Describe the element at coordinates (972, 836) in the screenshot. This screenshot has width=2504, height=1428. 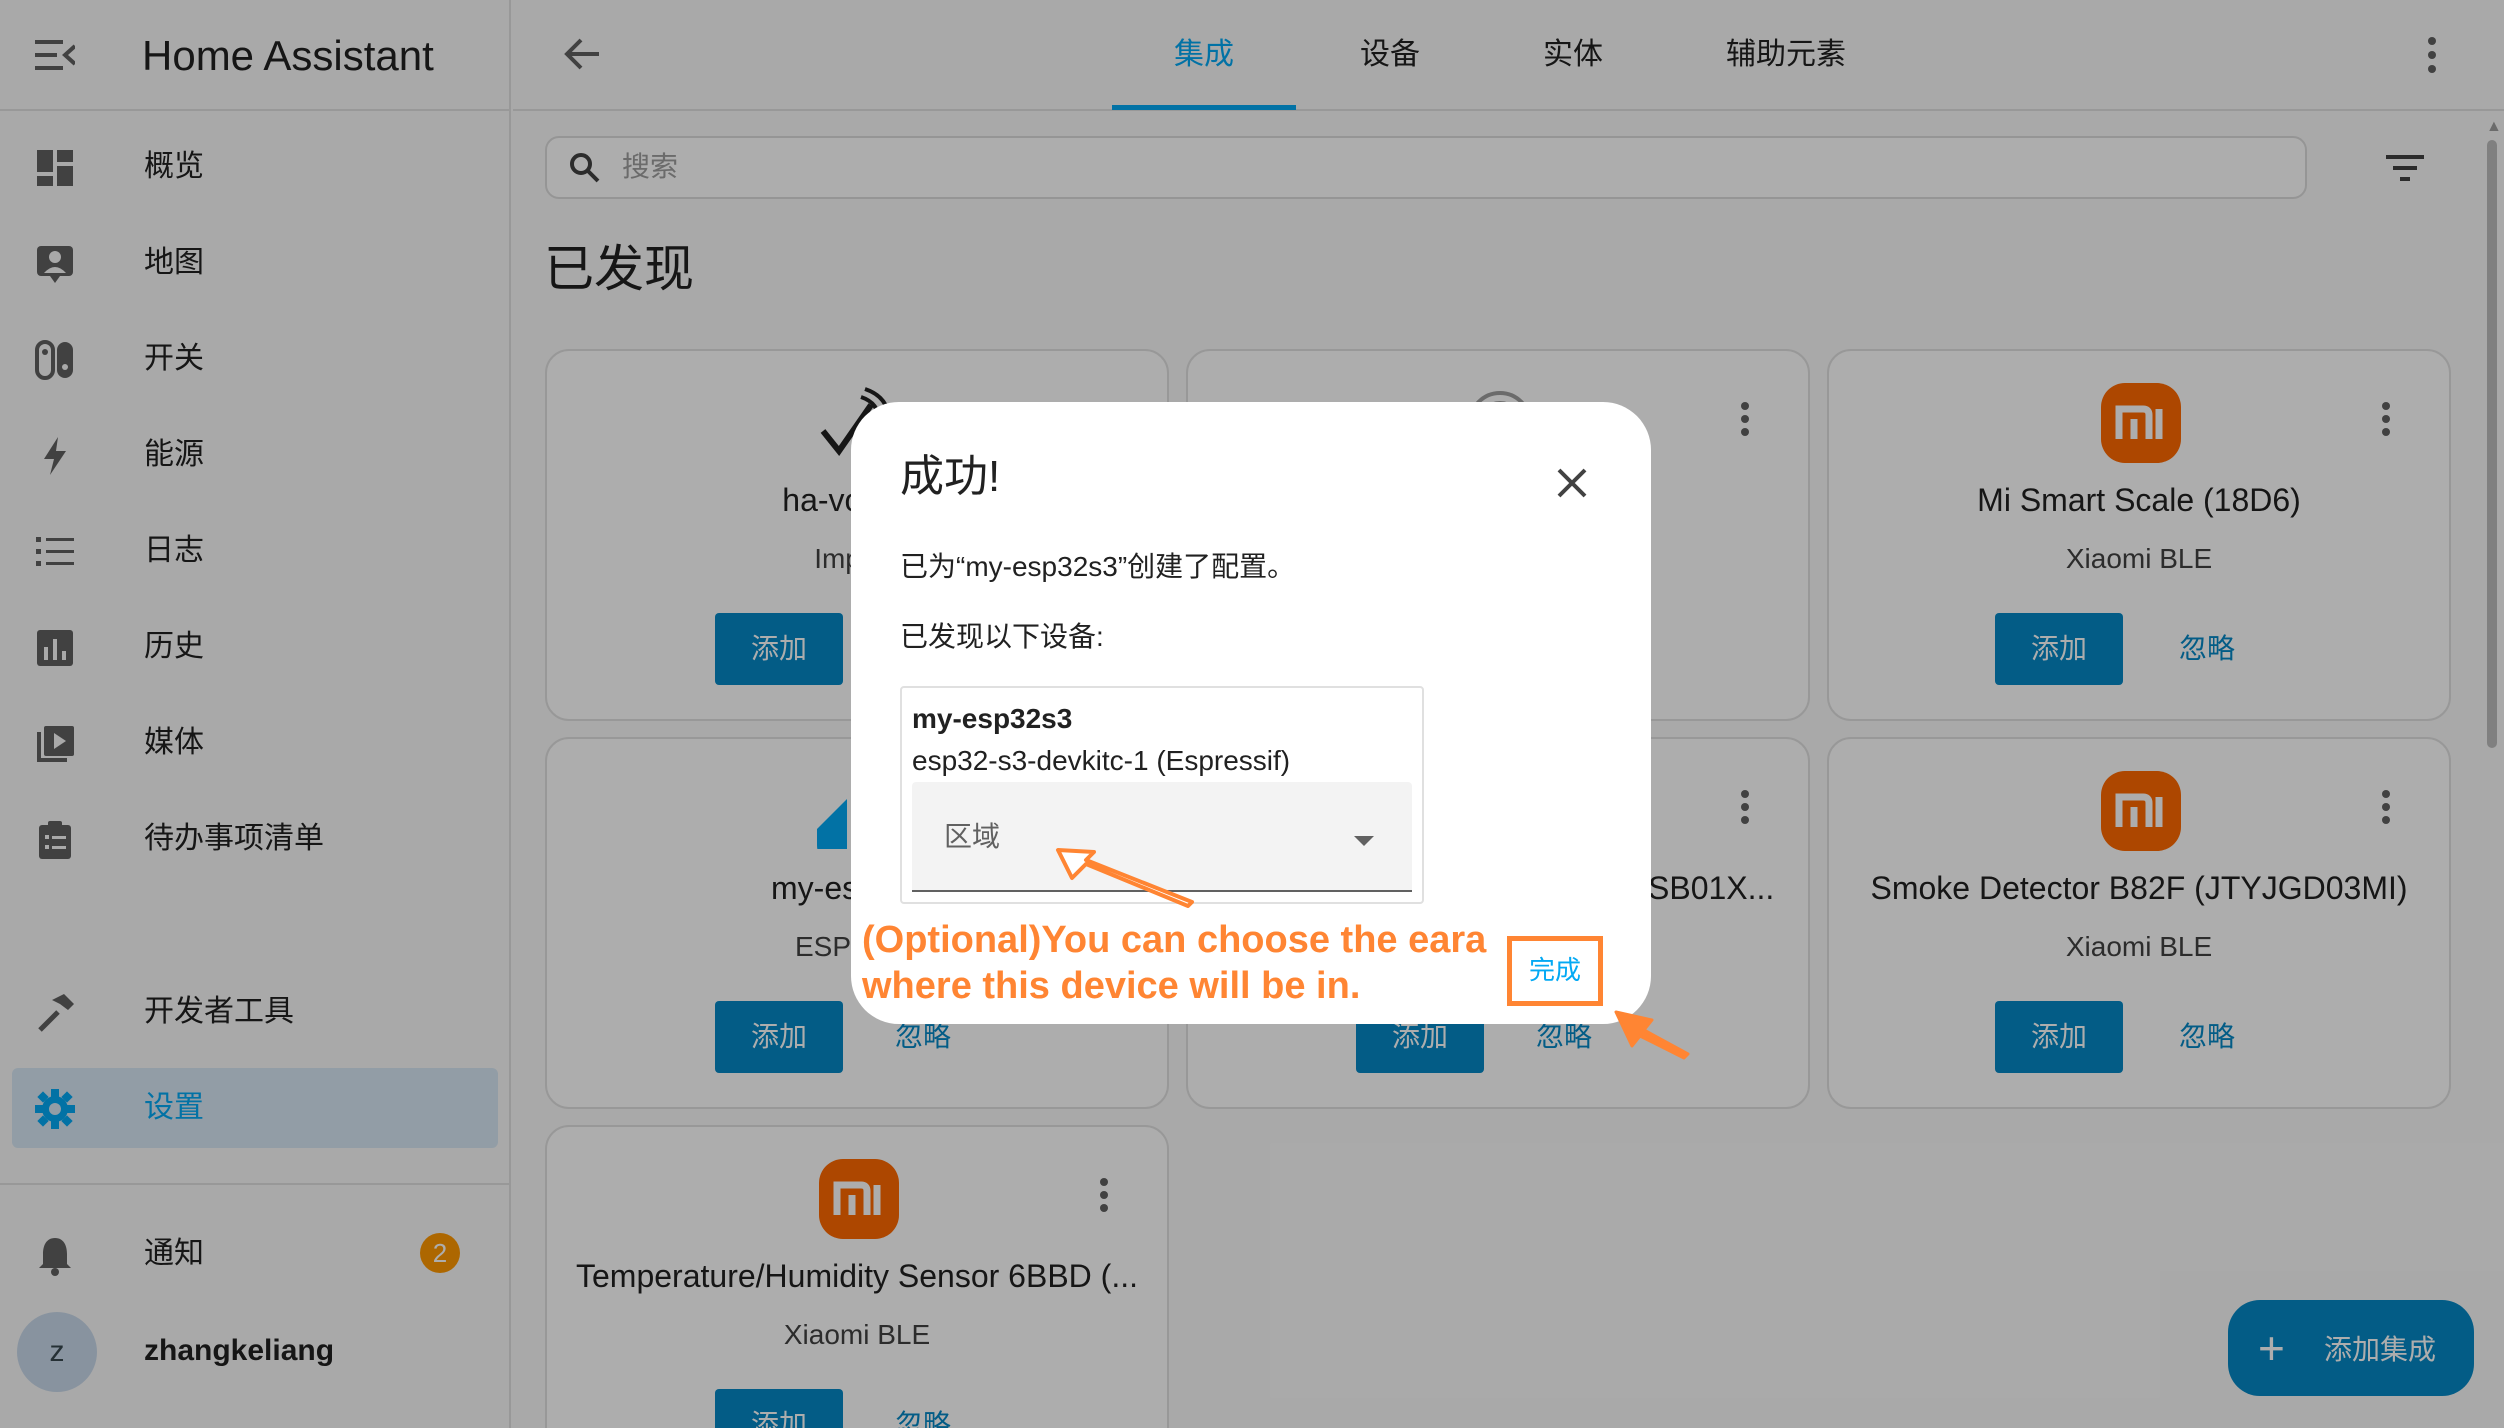
I see `area-select-label: 区域` at that location.